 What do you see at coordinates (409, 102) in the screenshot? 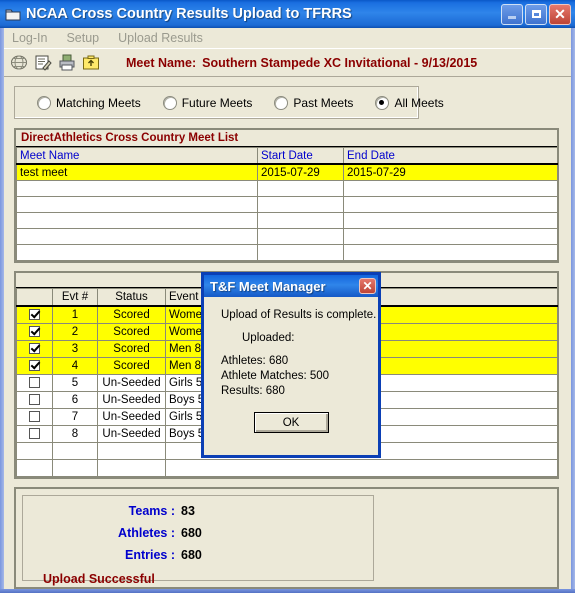
I see `radio-all-meets: All Meets` at bounding box center [409, 102].